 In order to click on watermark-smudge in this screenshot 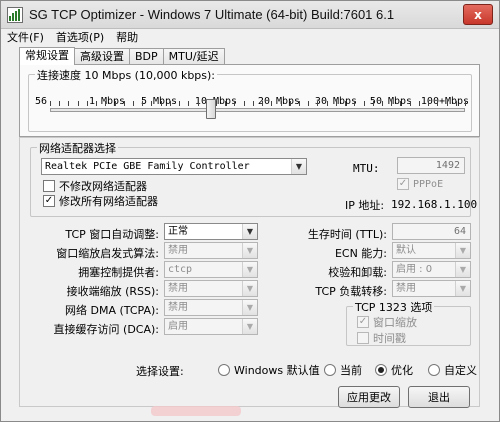, I will do `click(196, 411)`.